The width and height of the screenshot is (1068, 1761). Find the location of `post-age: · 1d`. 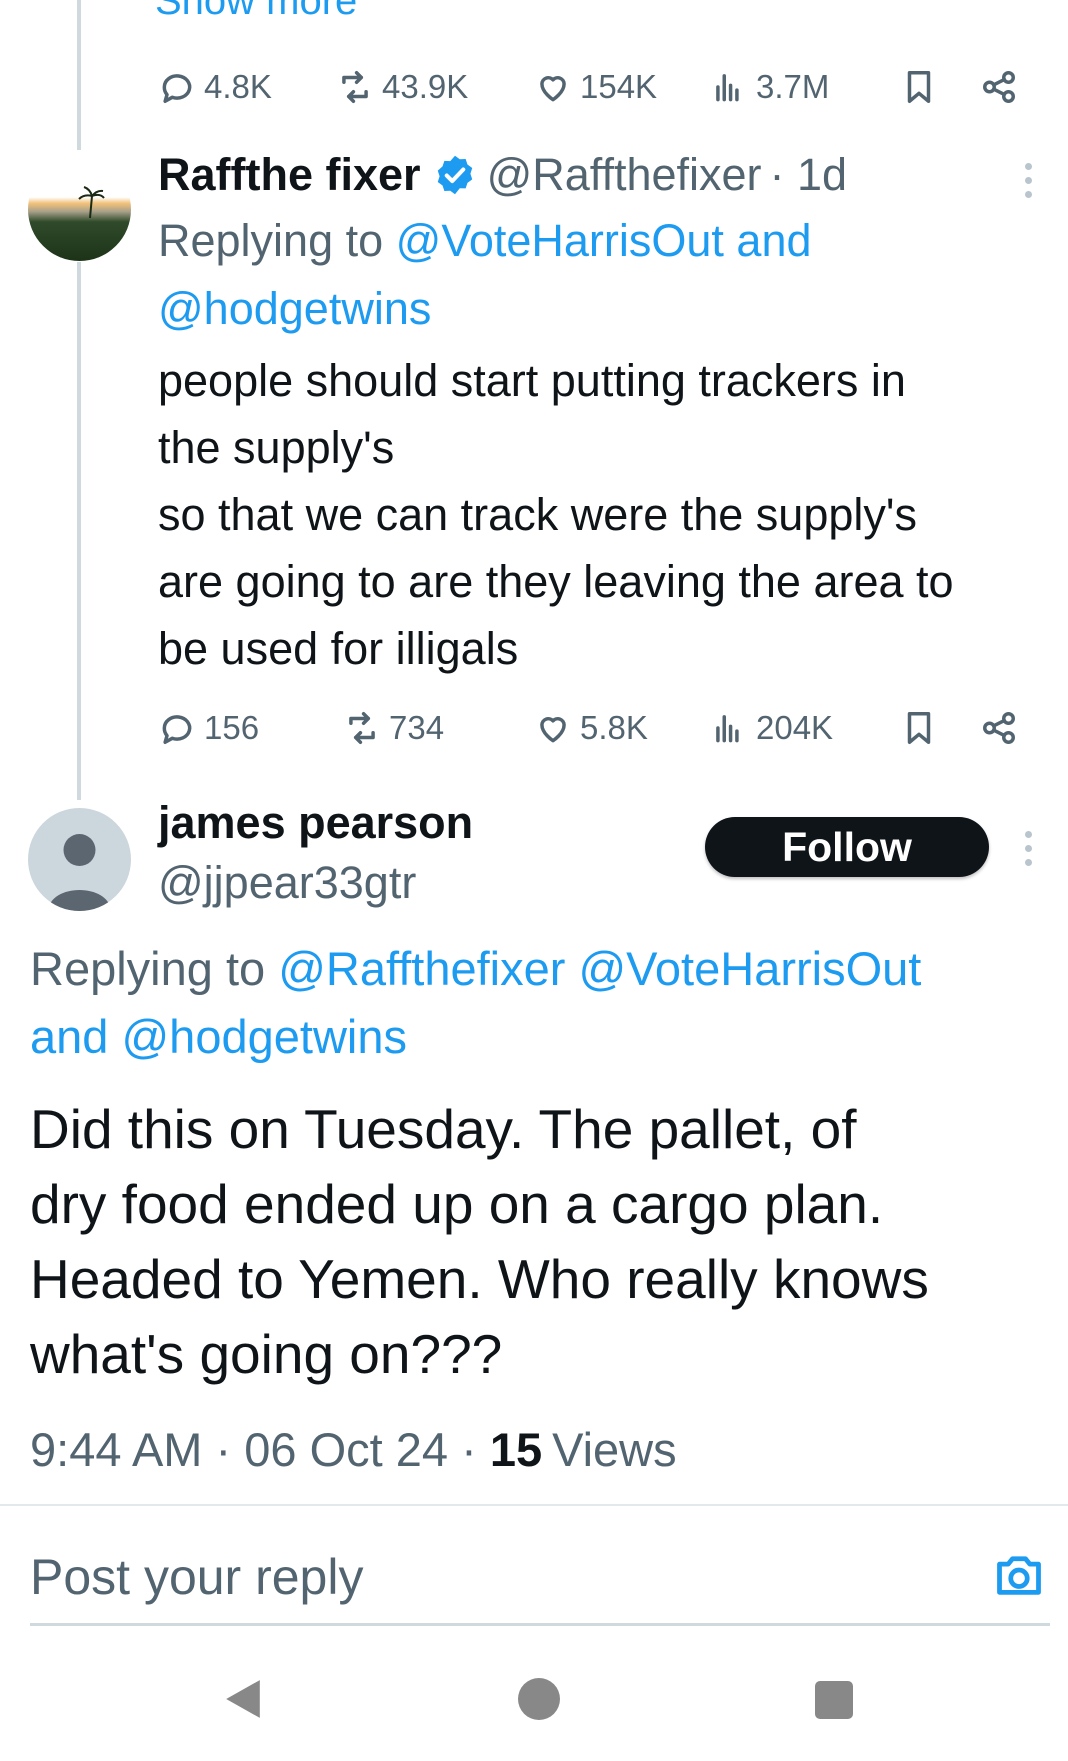

post-age: · 1d is located at coordinates (808, 174).